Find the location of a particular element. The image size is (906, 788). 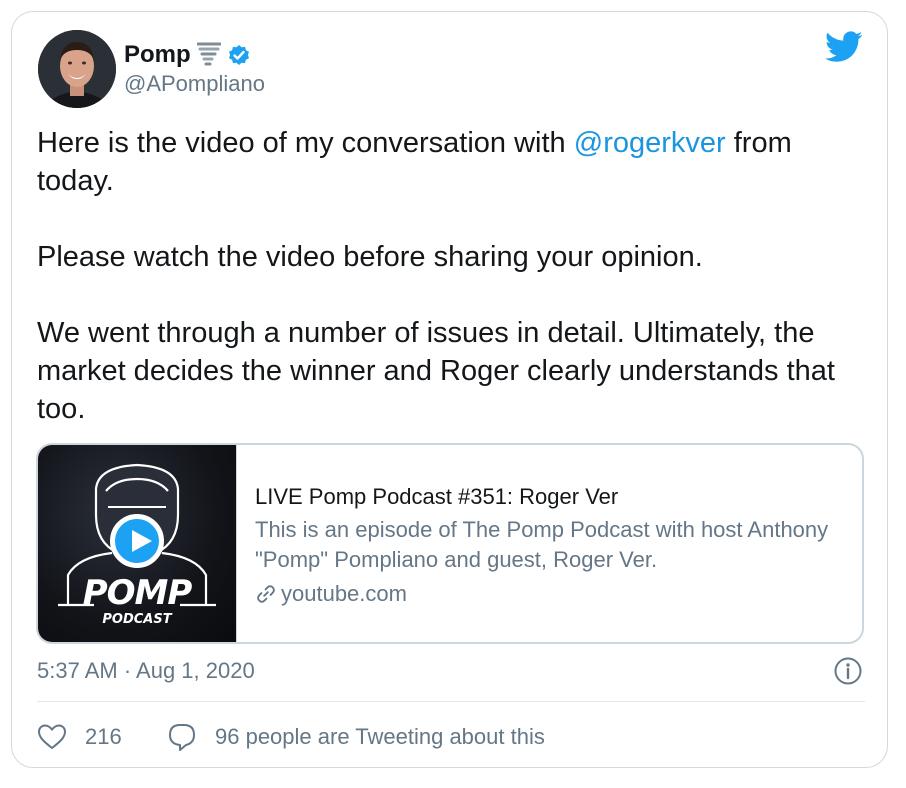

display-name: Pomp is located at coordinates (157, 55).